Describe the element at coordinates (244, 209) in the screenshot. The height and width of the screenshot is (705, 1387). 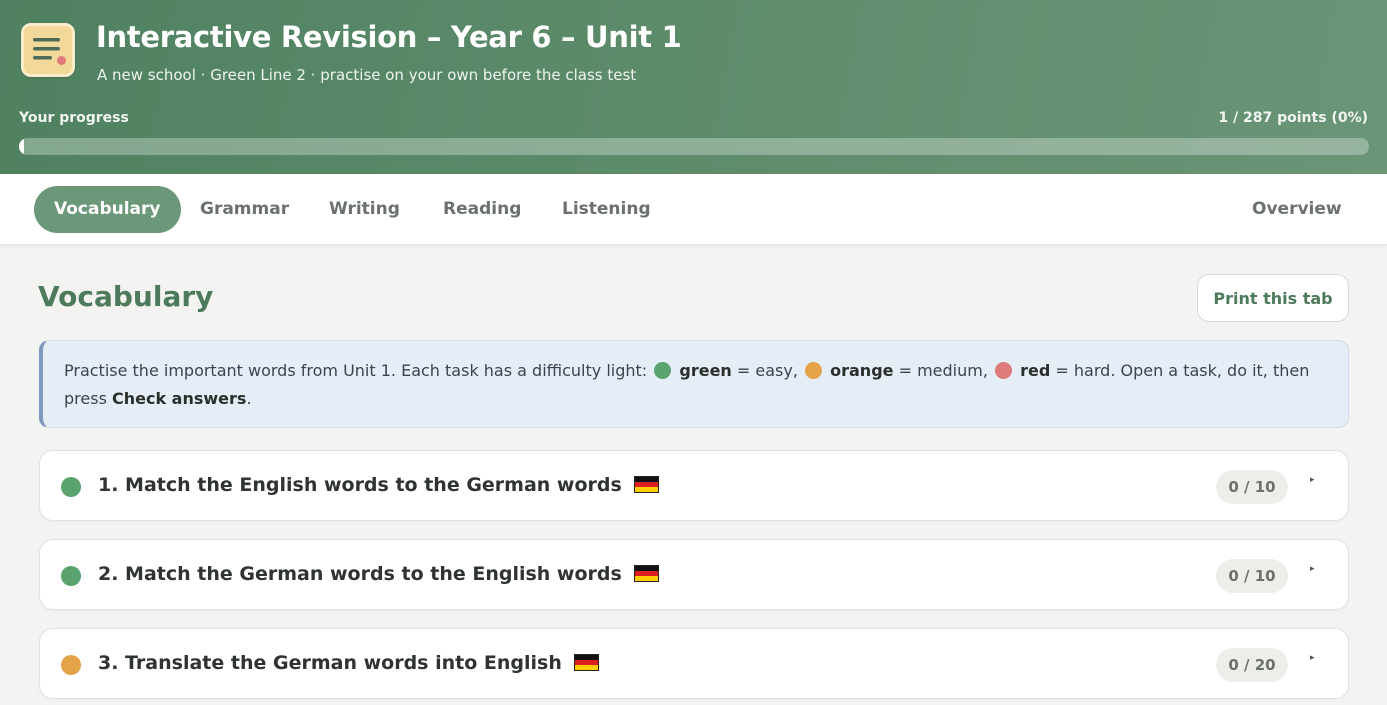
I see `tab-grammar: Grammar` at that location.